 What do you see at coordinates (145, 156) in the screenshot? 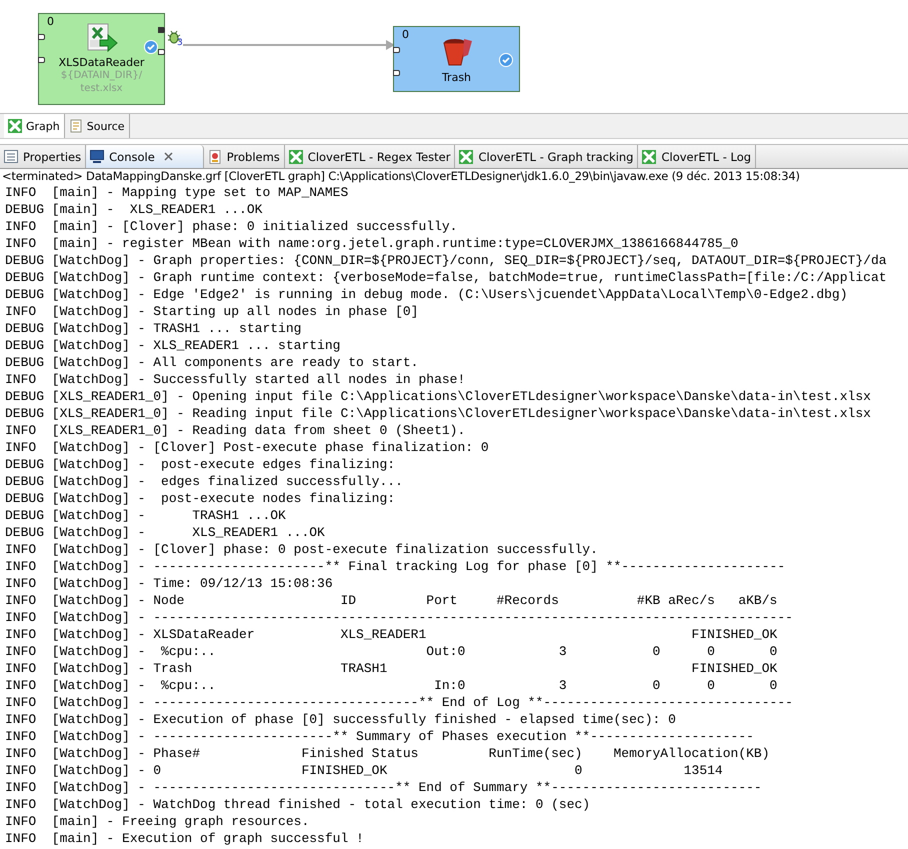
I see `view-tab: Console` at bounding box center [145, 156].